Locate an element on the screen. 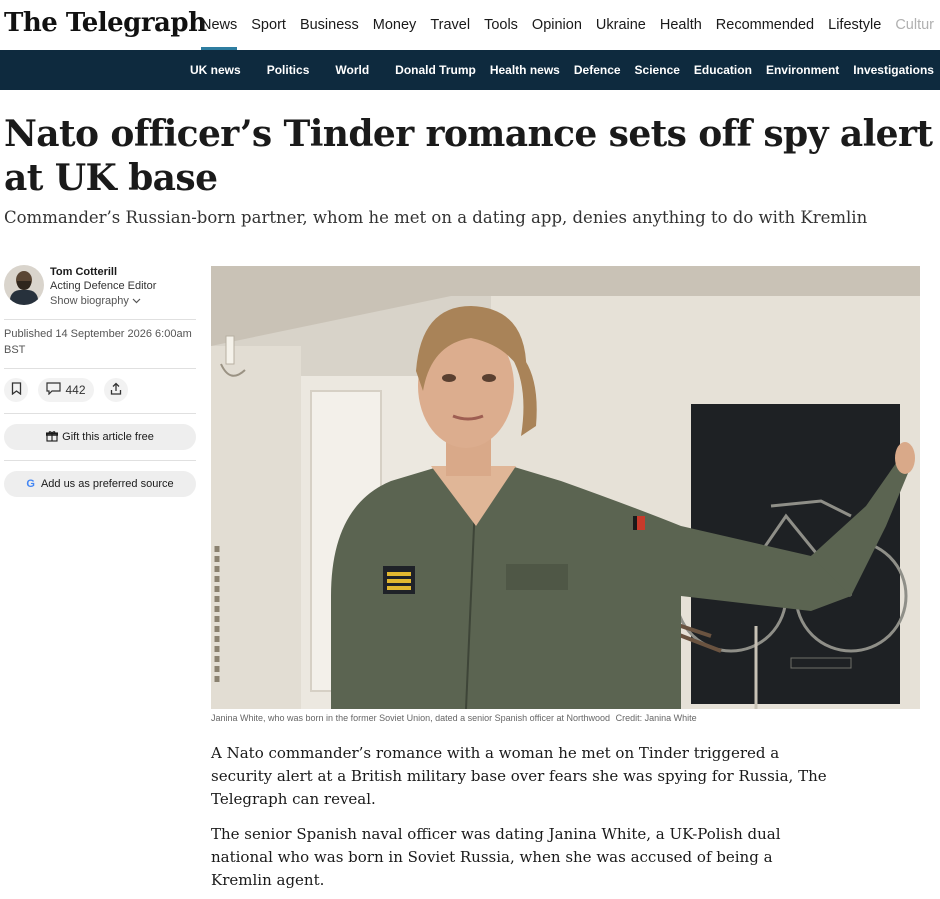 This screenshot has height=899, width=940. gift-icon is located at coordinates (52, 437).